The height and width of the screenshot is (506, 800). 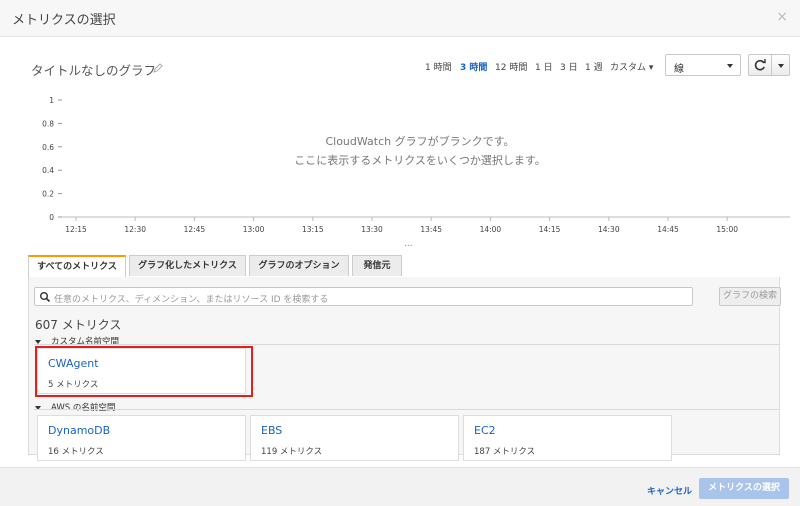 I want to click on y-tick-label: 0.2, so click(x=48, y=194).